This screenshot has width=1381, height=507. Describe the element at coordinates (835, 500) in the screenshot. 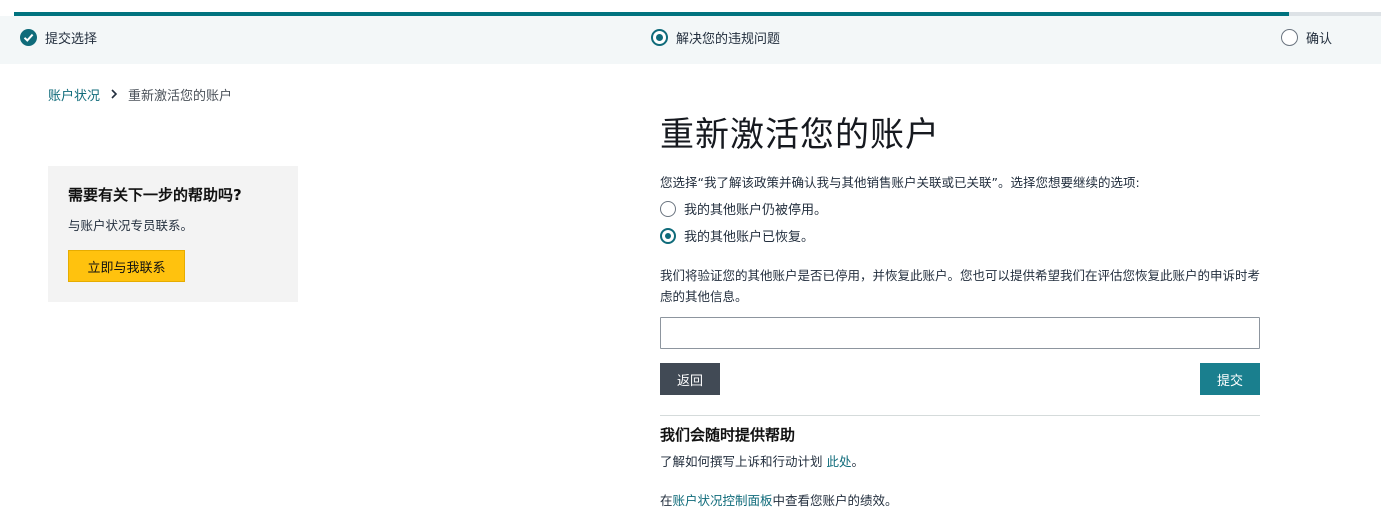

I see `help-line-text: 中查看您账户的绩效。` at that location.